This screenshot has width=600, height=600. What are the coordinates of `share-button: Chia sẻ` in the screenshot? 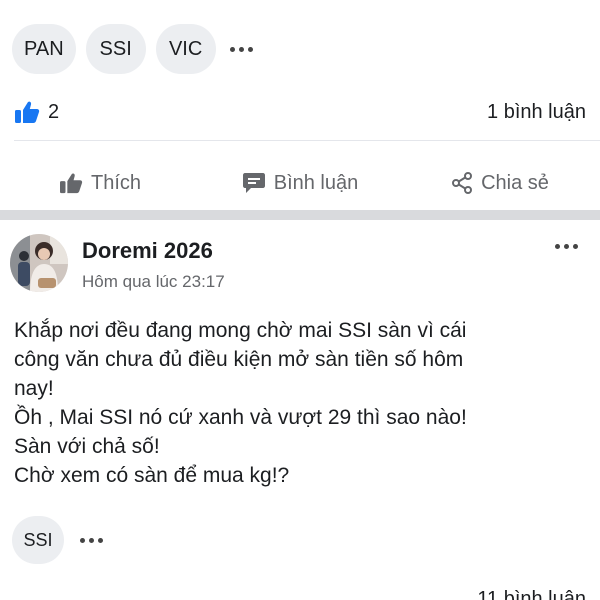 It's located at (500, 183).